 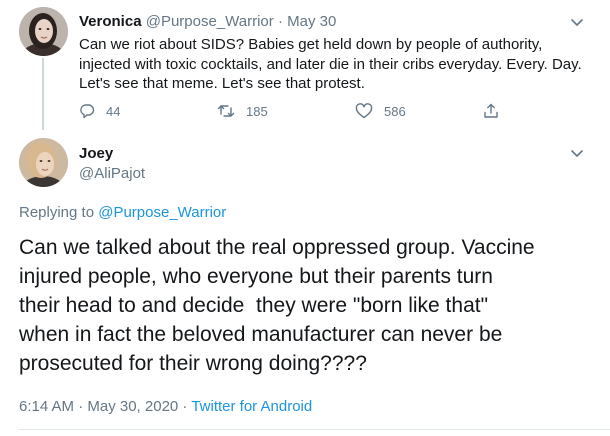 What do you see at coordinates (96, 153) in the screenshot?
I see `author-name: Joey` at bounding box center [96, 153].